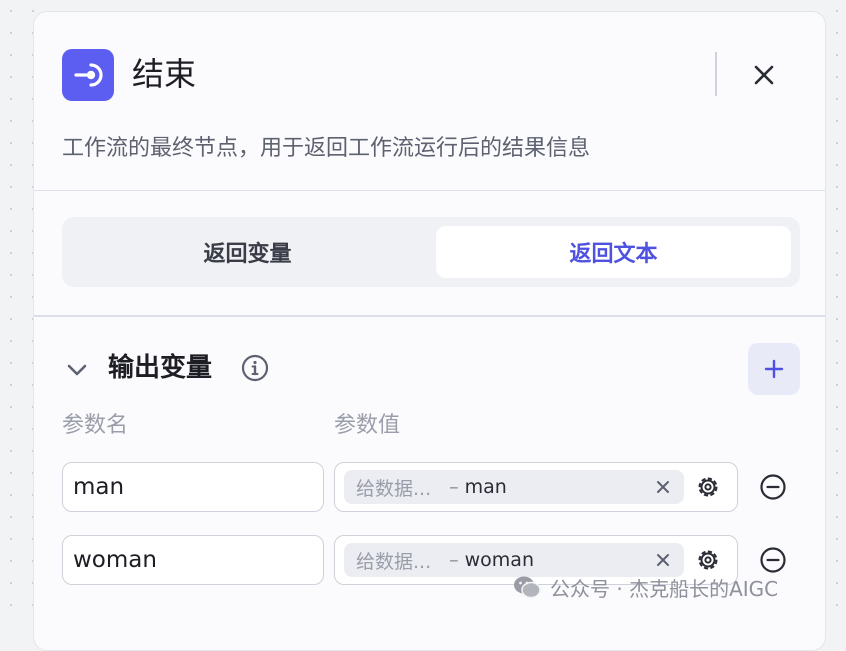 The width and height of the screenshot is (846, 651). What do you see at coordinates (164, 74) in the screenshot?
I see `node-title: 结束` at bounding box center [164, 74].